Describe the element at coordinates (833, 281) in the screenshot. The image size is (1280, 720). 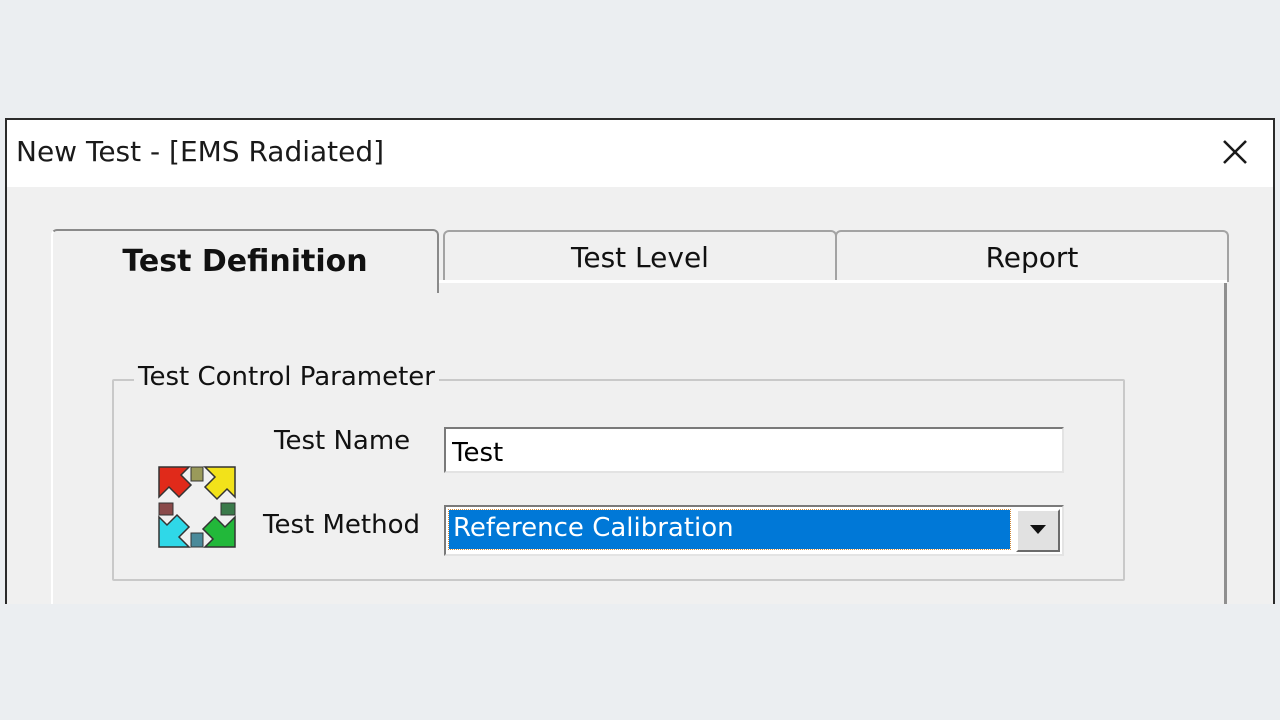
I see `tab-panel-top-edge` at that location.